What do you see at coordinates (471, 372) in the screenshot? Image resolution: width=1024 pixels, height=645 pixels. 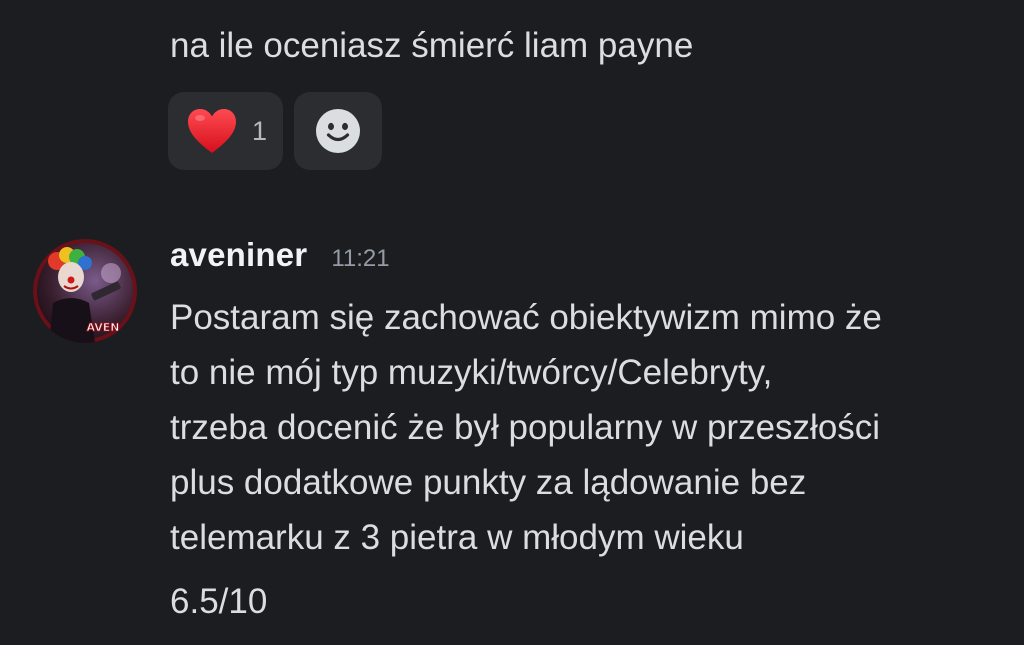 I see `message-line: to nie mój typ muzyki/twórcy/Celebryty,` at bounding box center [471, 372].